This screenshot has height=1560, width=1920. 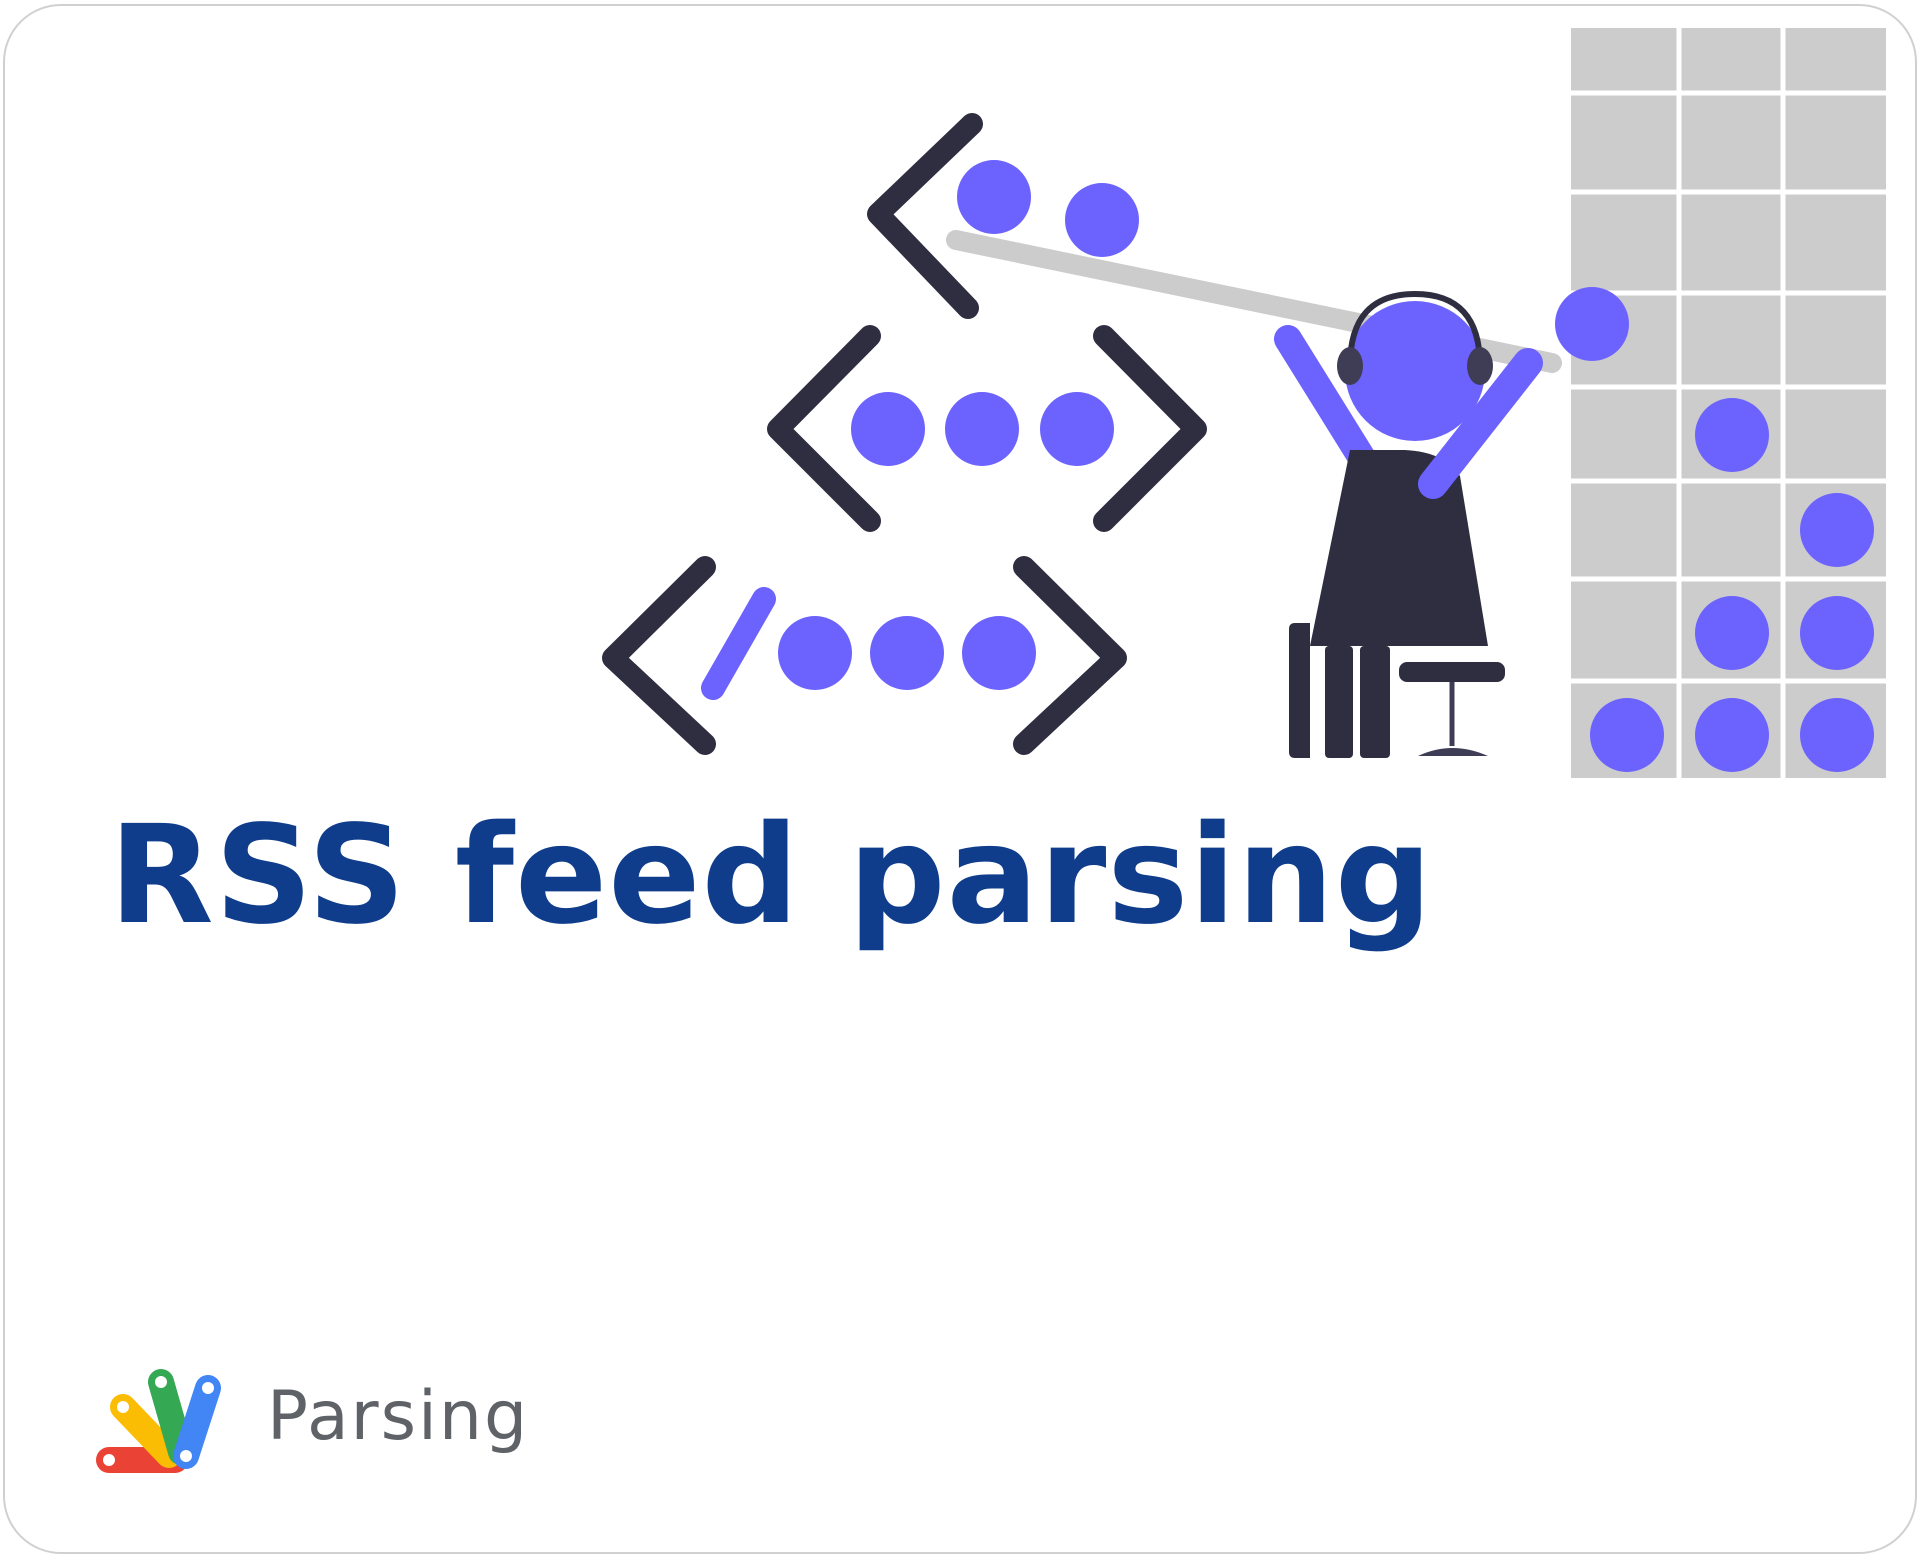 I want to click on category-footer: Parsing, so click(x=311, y=1416).